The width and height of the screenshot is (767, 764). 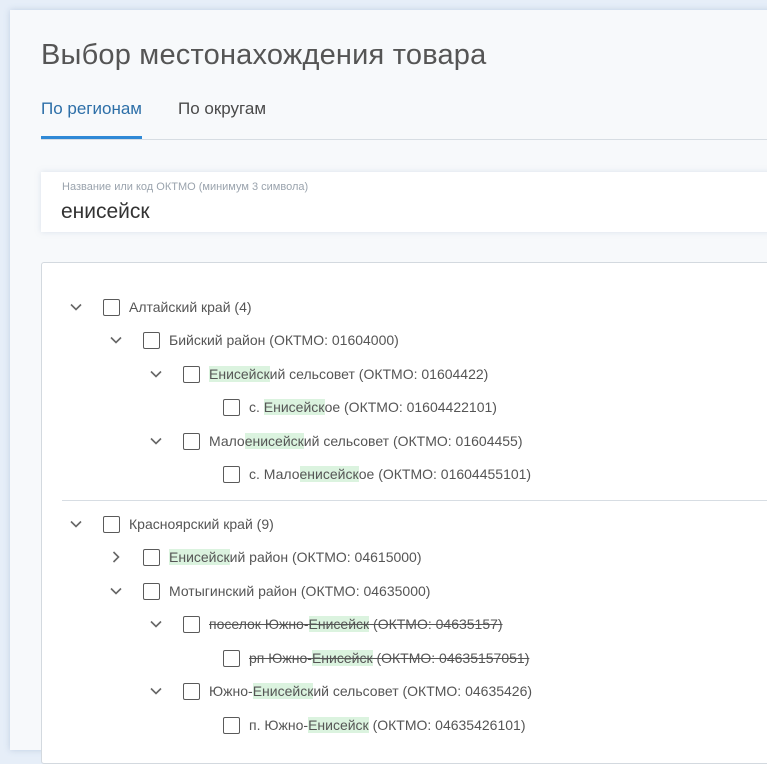 I want to click on node-label: Бийский район (ОКТМО: 01604000), so click(x=284, y=340).